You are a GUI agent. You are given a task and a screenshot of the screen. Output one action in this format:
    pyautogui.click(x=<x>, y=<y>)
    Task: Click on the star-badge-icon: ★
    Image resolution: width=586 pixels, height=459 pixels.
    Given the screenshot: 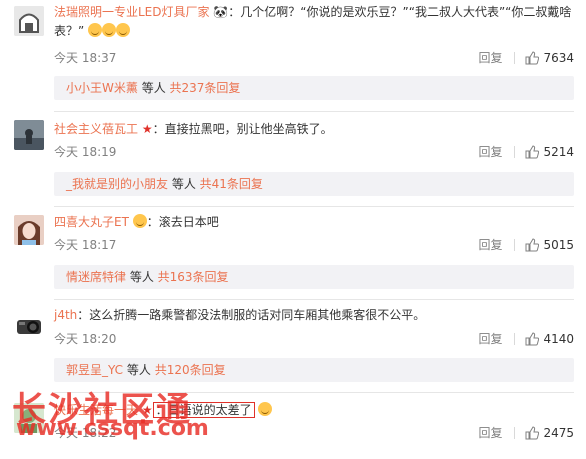 What is the action you would take?
    pyautogui.click(x=147, y=129)
    